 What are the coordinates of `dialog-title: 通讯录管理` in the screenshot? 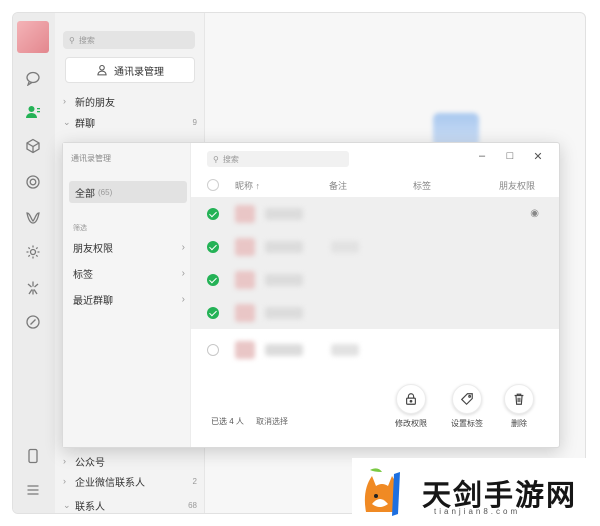 It's located at (91, 158).